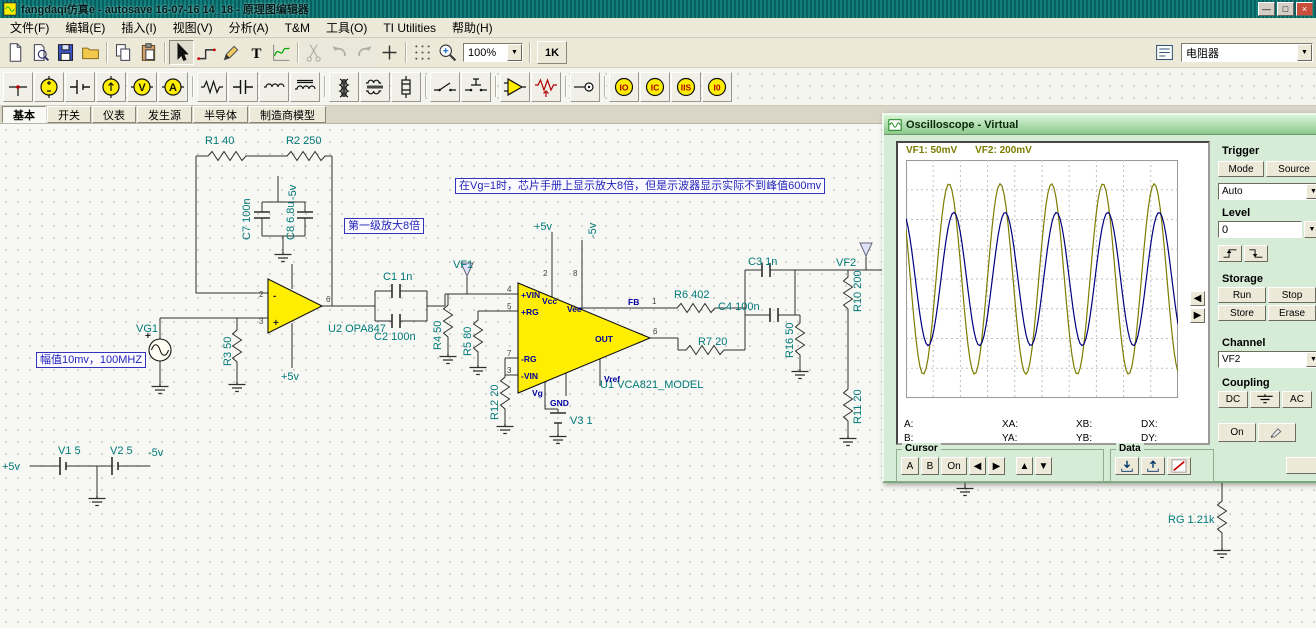 Image resolution: width=1316 pixels, height=628 pixels. What do you see at coordinates (977, 466) in the screenshot?
I see `cursor-left-button: ◀` at bounding box center [977, 466].